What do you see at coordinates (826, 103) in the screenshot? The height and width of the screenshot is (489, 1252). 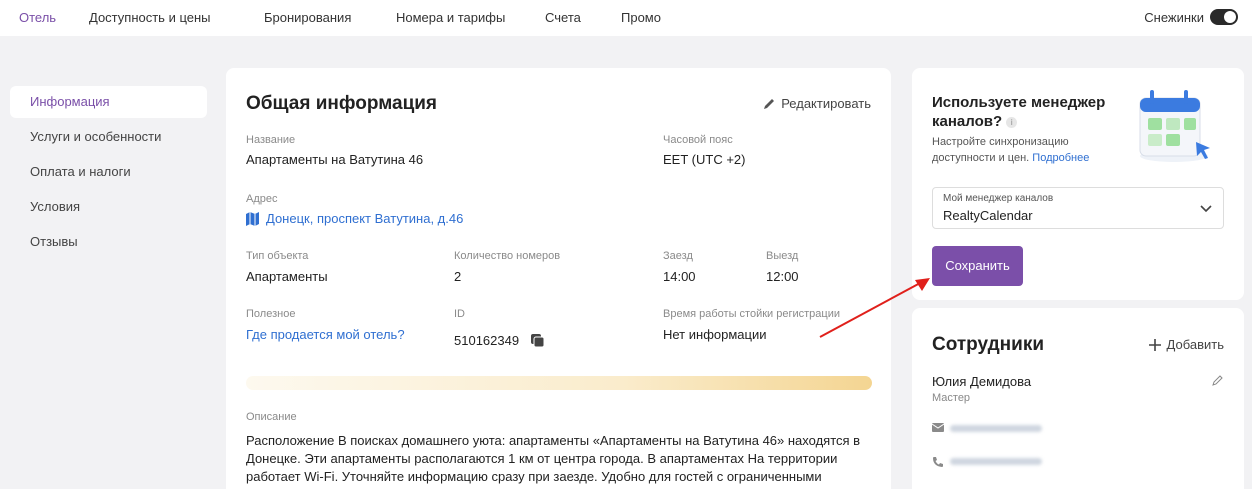 I see `edit-label: Редактировать` at bounding box center [826, 103].